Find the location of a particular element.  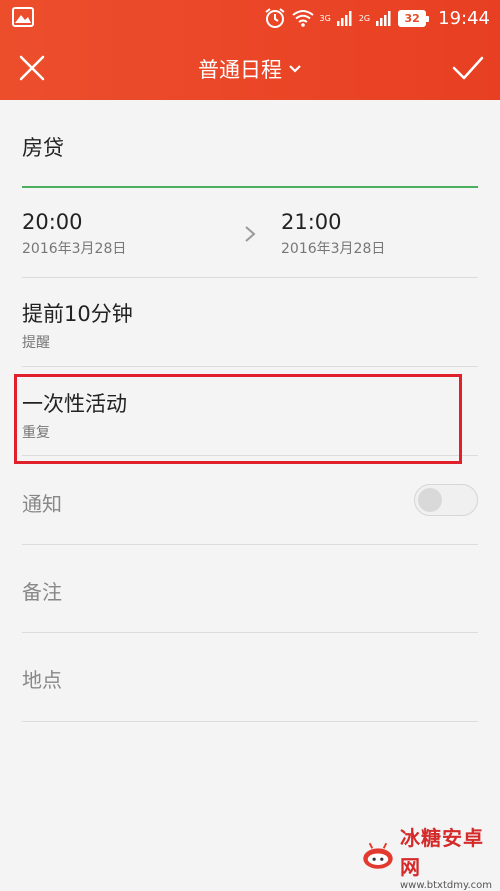

image-notification-icon is located at coordinates (23, 17).